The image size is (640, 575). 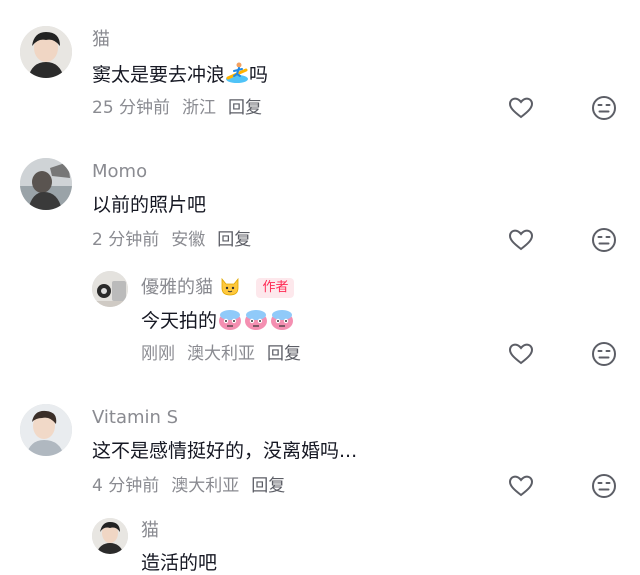 What do you see at coordinates (221, 354) in the screenshot?
I see `reply-location: 澳大利亚` at bounding box center [221, 354].